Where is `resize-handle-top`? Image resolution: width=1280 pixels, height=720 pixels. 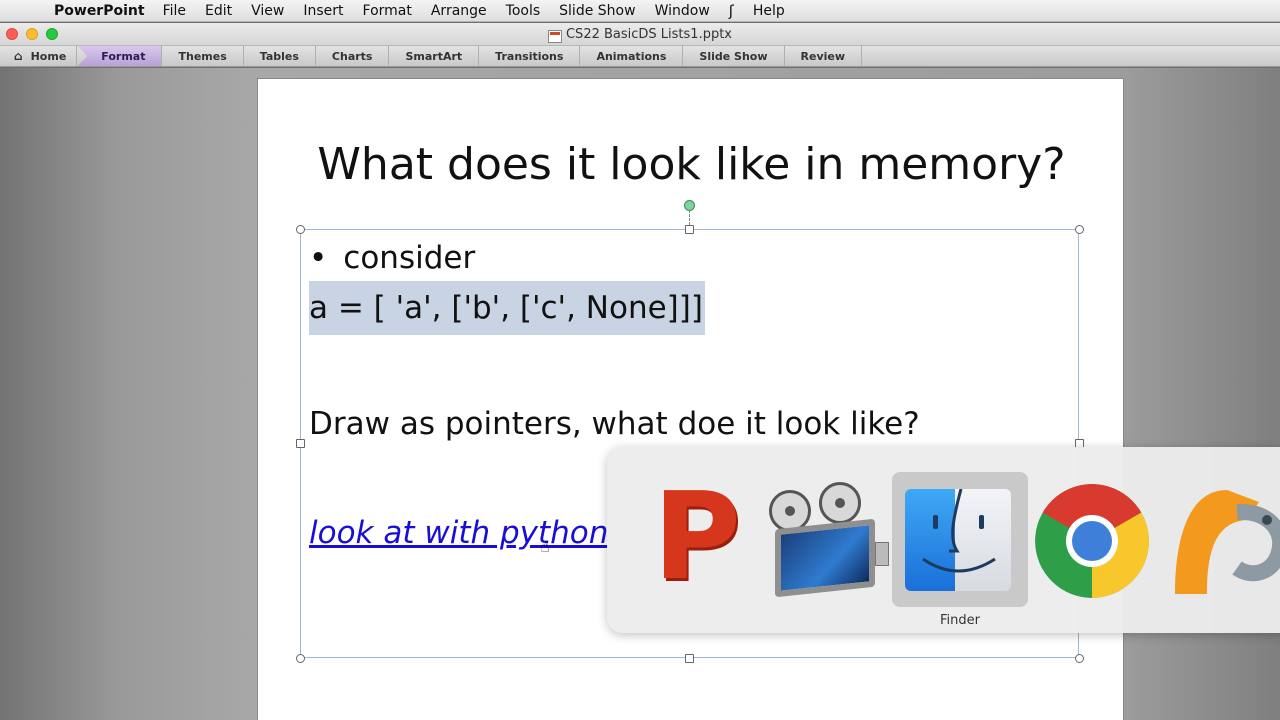
resize-handle-top is located at coordinates (689, 229).